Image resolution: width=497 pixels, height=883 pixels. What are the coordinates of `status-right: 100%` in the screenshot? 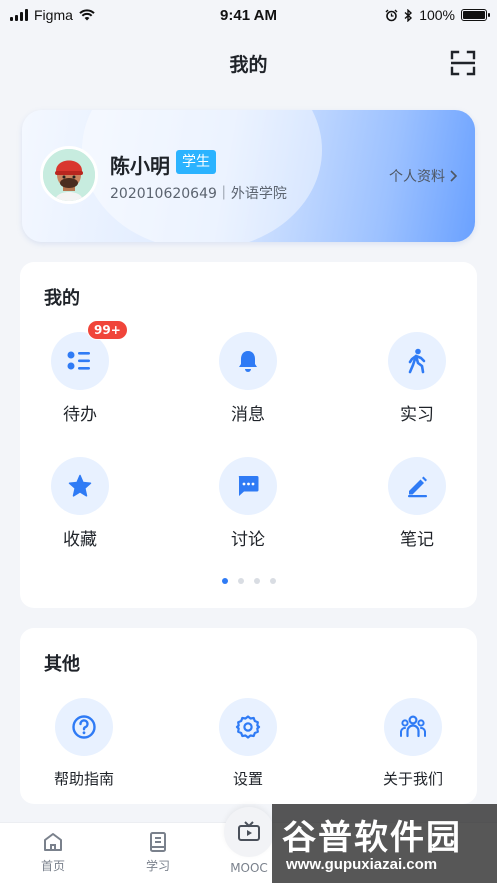 It's located at (437, 15).